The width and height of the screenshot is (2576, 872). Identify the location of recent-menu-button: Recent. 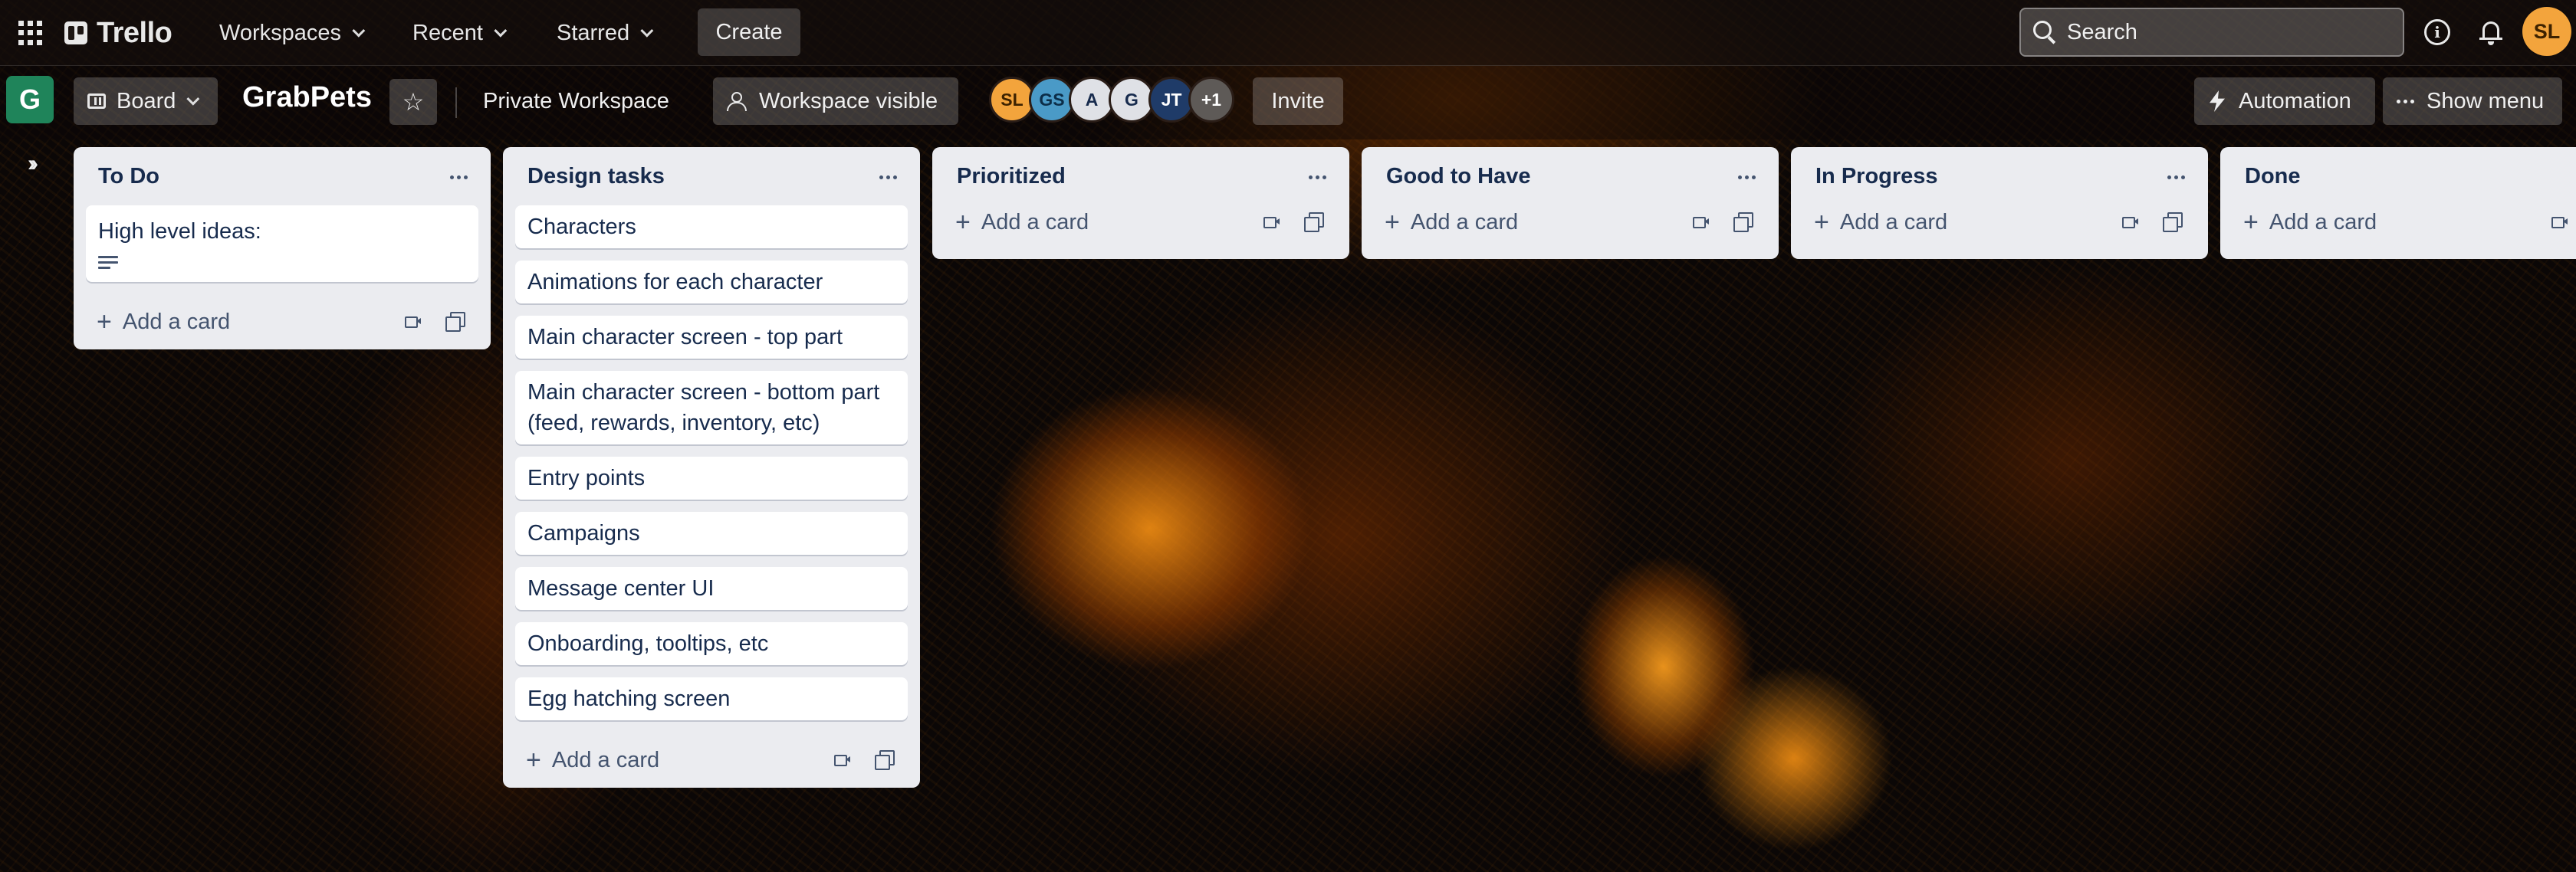
(458, 33).